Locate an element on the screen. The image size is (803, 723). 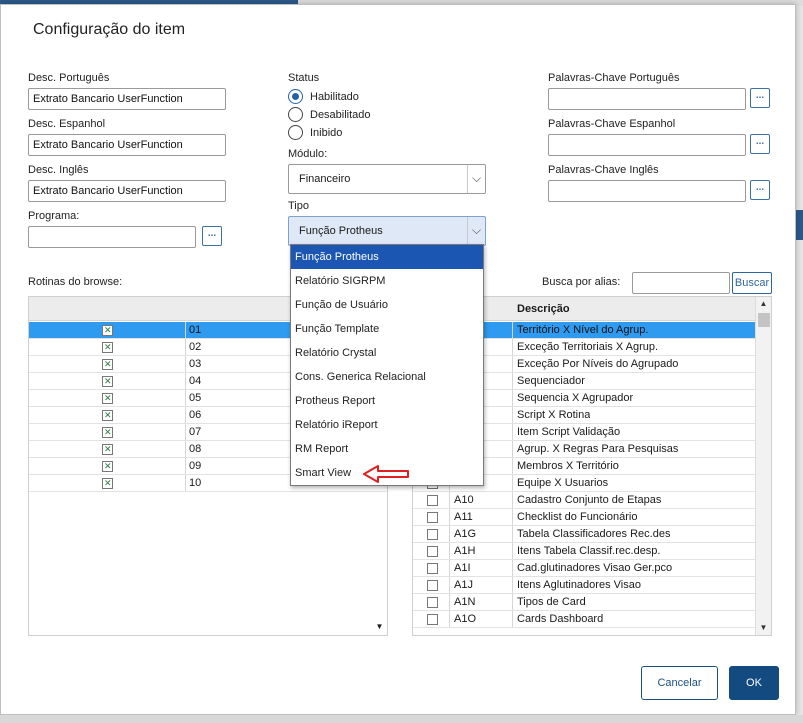
kw-en-input is located at coordinates (647, 191).